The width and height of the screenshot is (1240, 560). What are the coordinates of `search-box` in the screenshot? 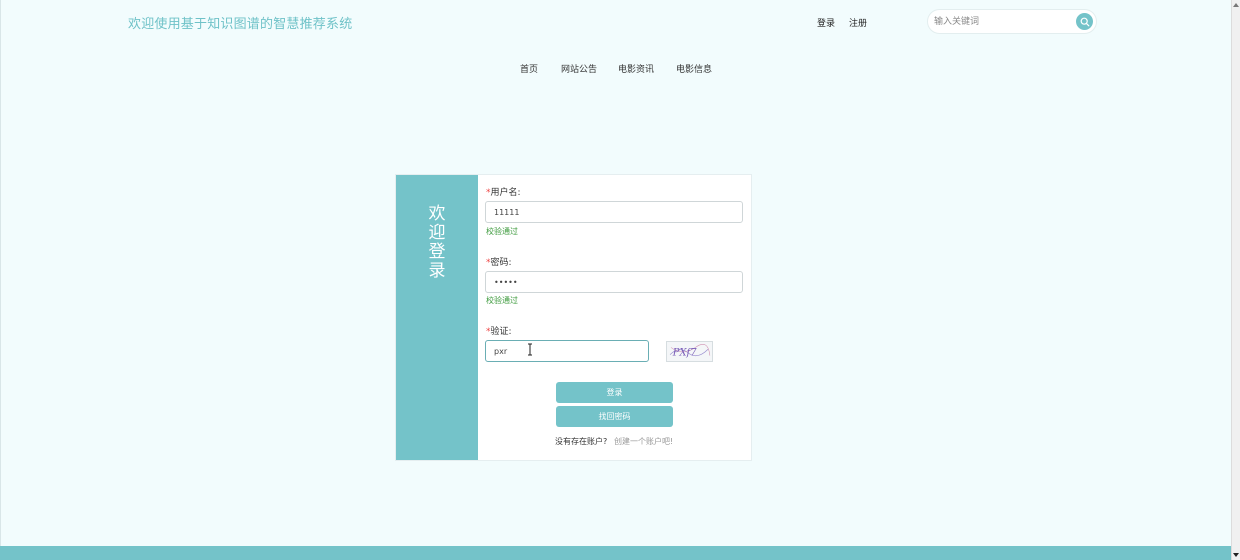 It's located at (1012, 21).